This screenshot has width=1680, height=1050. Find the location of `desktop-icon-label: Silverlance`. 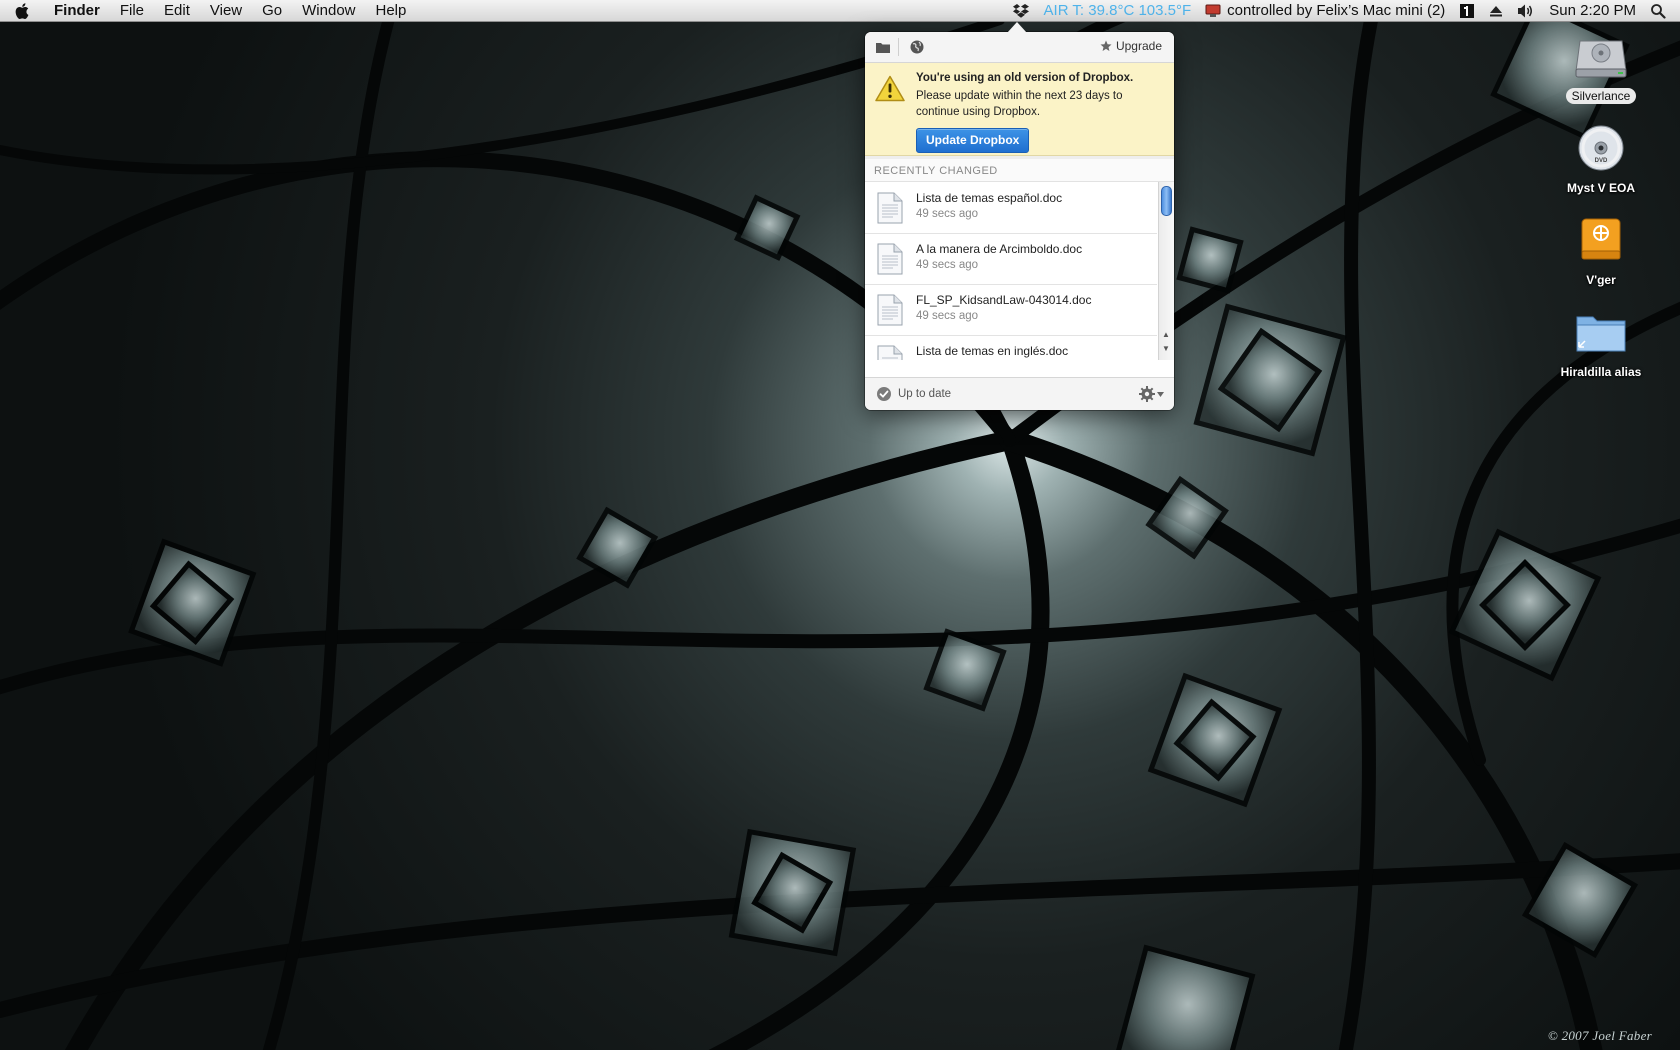

desktop-icon-label: Silverlance is located at coordinates (1601, 96).